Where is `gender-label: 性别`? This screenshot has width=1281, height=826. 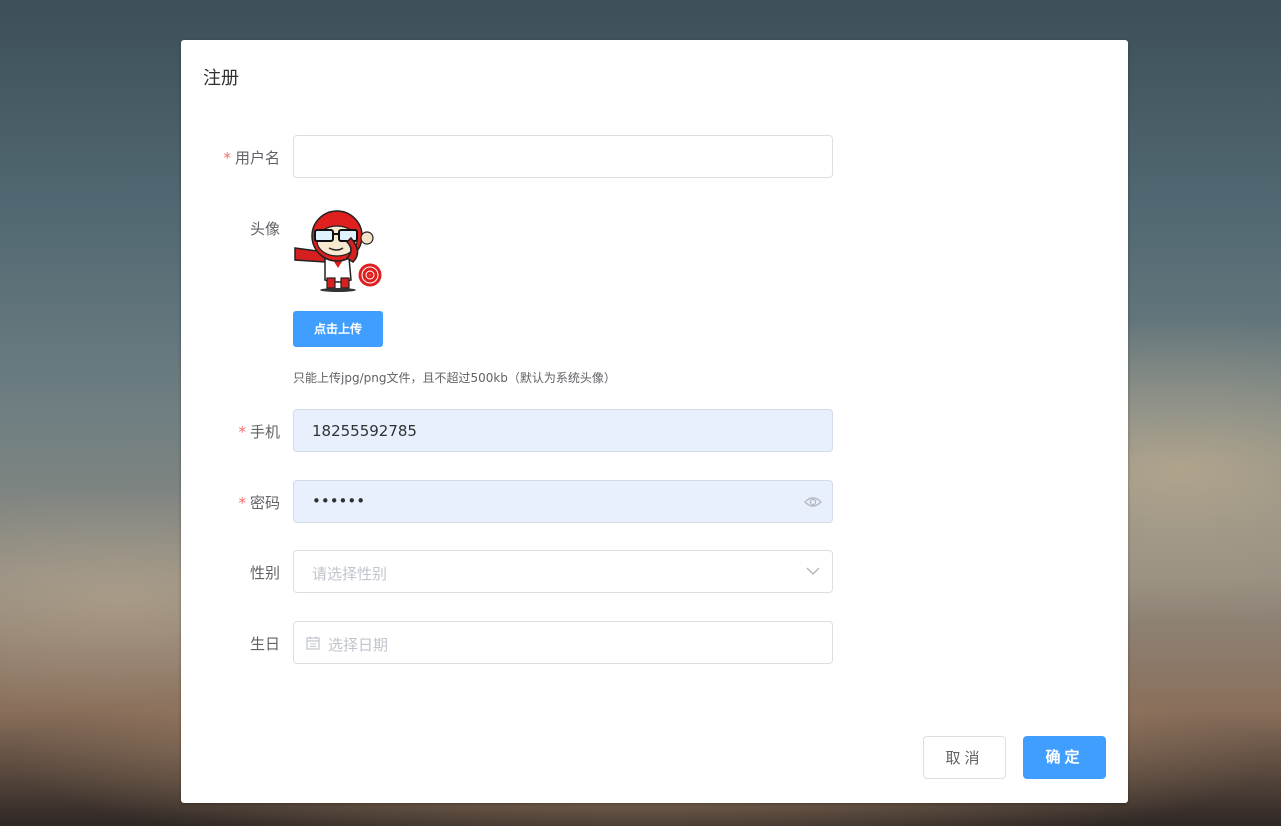
gender-label: 性别 is located at coordinates (264, 573).